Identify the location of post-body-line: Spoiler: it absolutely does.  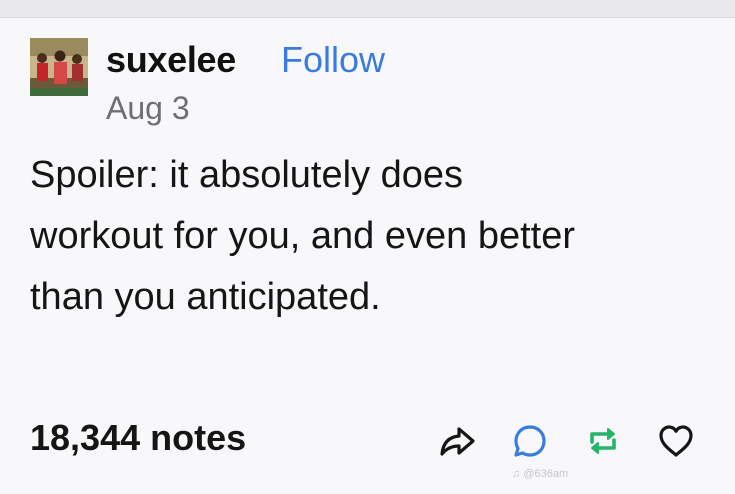
(247, 175).